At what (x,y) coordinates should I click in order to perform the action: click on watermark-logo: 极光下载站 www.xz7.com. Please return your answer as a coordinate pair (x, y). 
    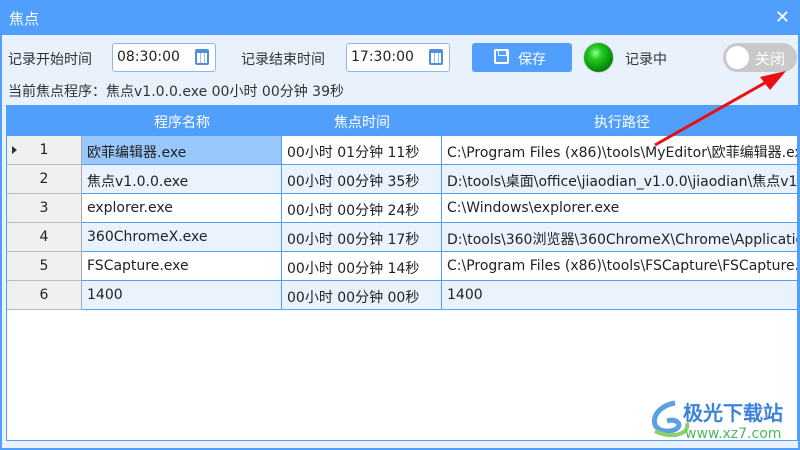
    Looking at the image, I should click on (720, 419).